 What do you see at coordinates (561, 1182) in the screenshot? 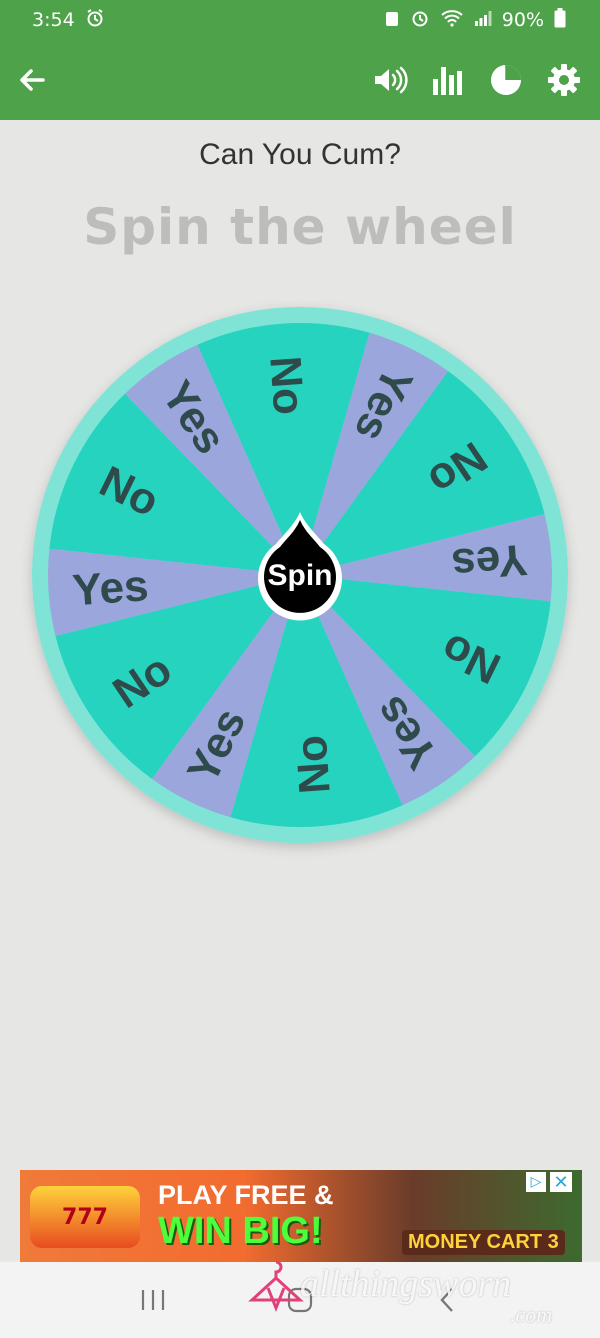
I see `close-icon: ✕` at bounding box center [561, 1182].